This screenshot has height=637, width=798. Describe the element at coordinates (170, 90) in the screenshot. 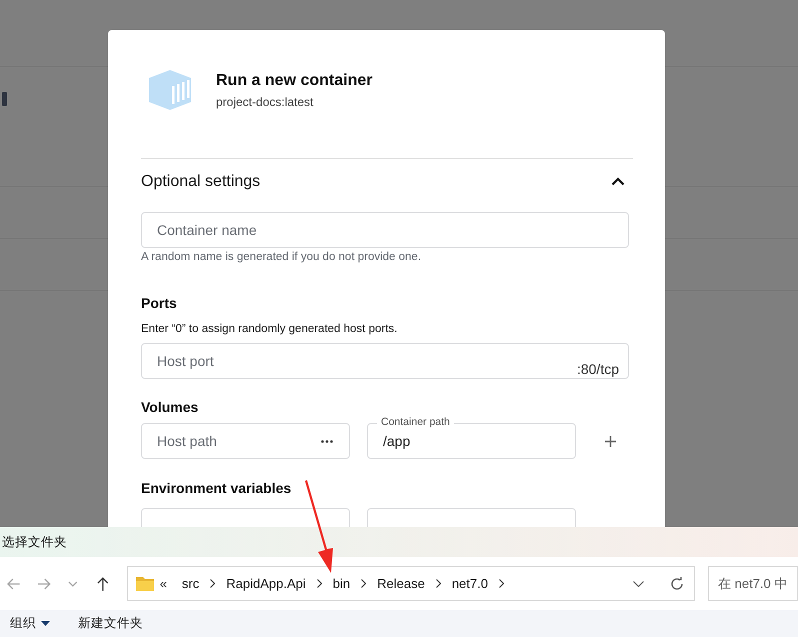

I see `container-icon` at that location.